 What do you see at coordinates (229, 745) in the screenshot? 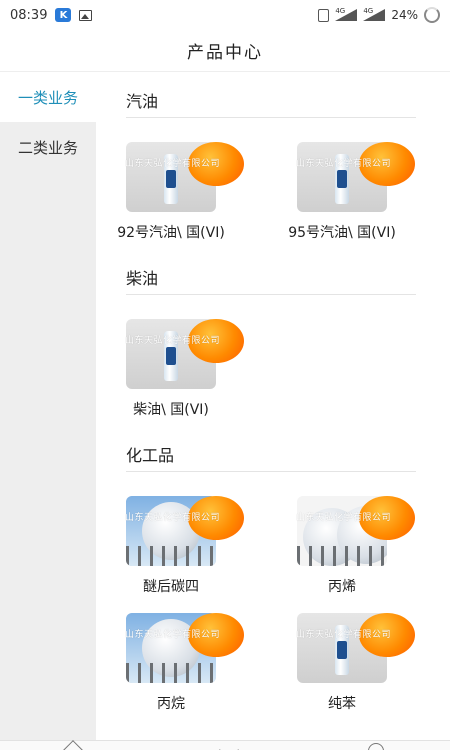
I see `back-icon` at bounding box center [229, 745].